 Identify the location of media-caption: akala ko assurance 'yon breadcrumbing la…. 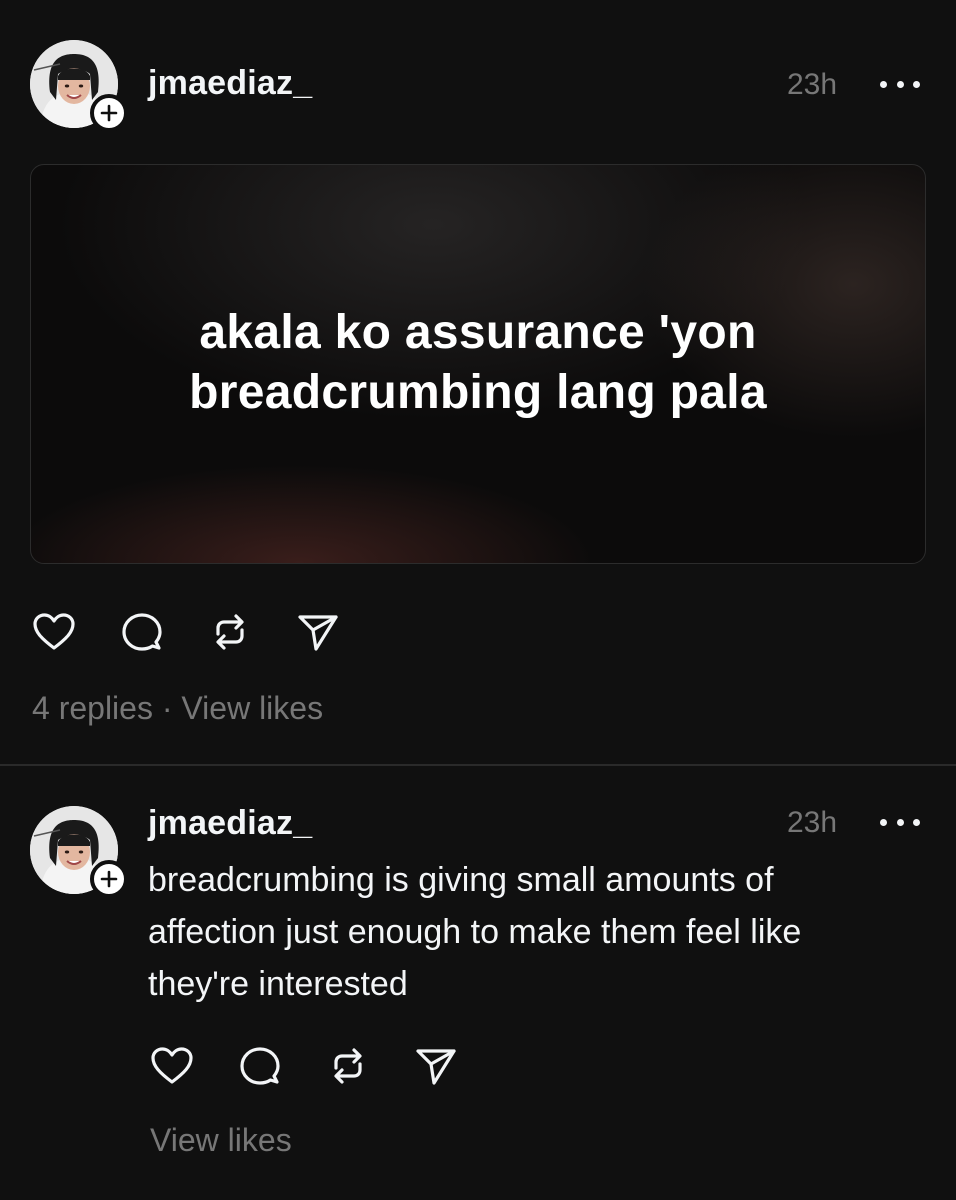
(478, 363).